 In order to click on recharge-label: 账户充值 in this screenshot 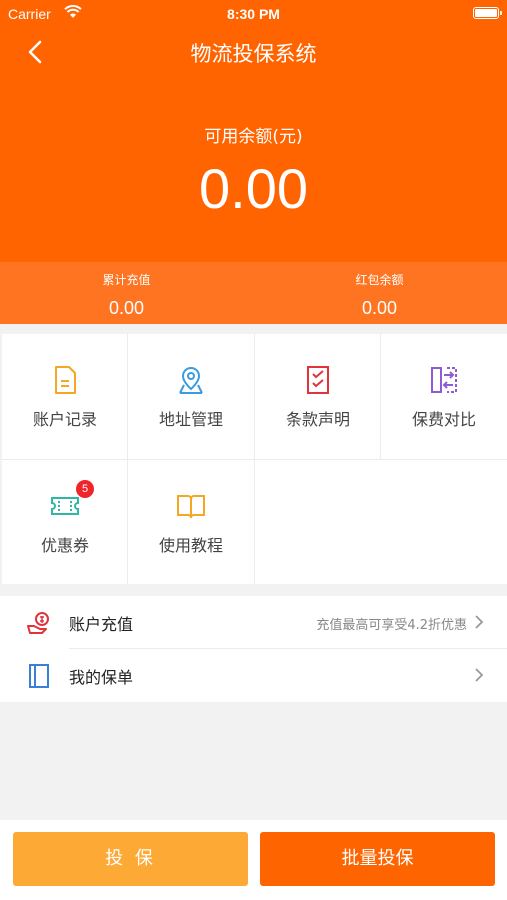, I will do `click(101, 624)`.